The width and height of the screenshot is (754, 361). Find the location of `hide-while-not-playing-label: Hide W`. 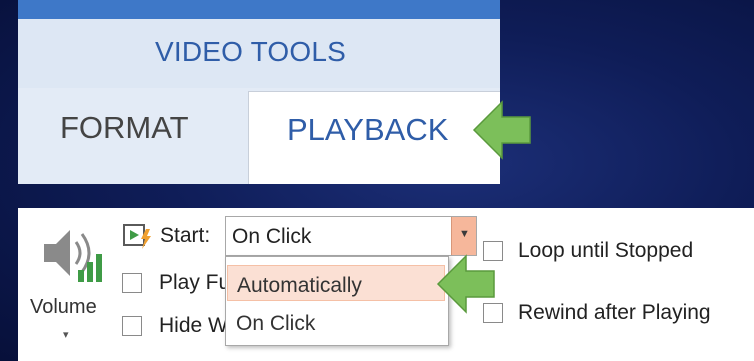

hide-while-not-playing-label: Hide W is located at coordinates (193, 325).